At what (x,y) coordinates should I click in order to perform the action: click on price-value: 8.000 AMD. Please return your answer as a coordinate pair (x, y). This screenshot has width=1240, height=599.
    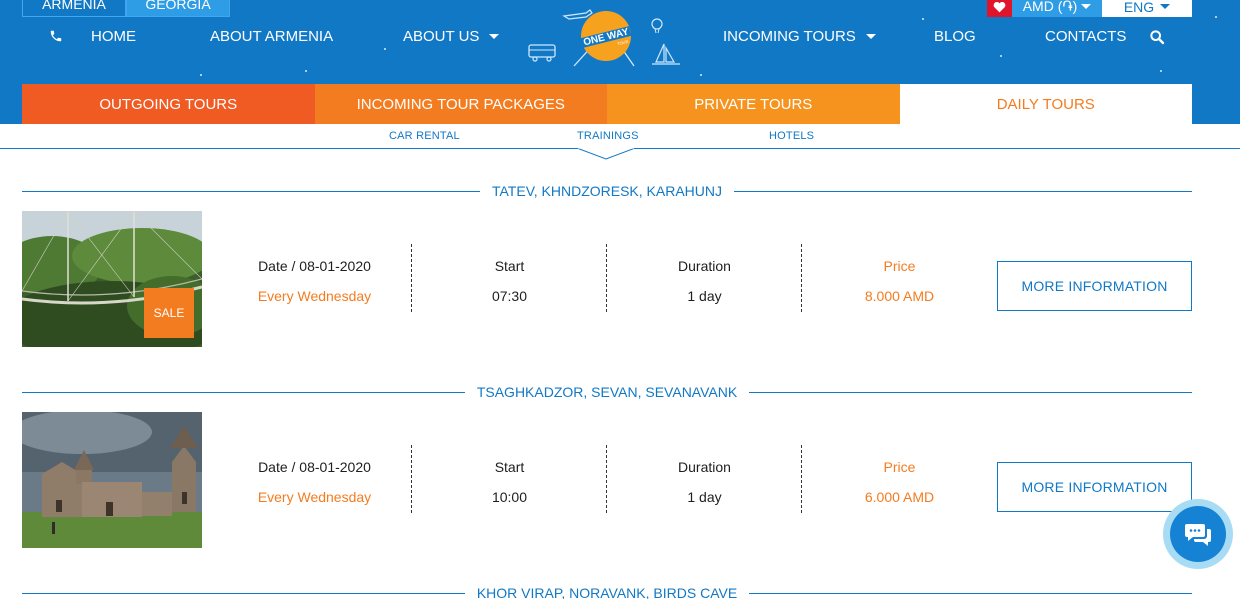
    Looking at the image, I should click on (899, 296).